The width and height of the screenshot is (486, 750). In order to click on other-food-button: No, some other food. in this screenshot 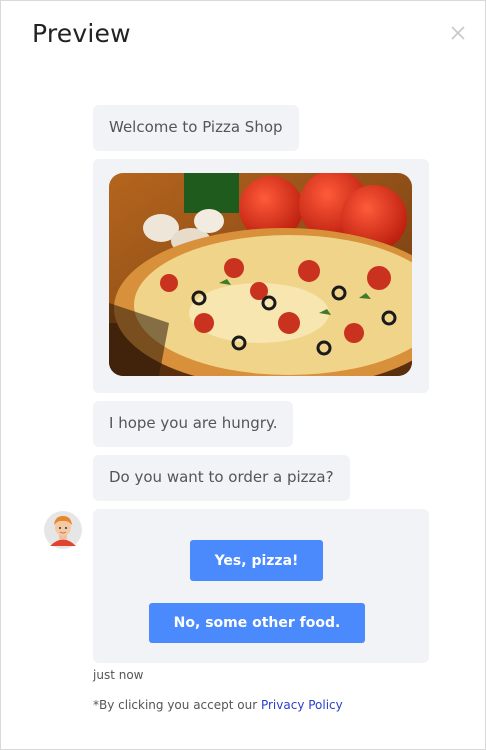, I will do `click(257, 623)`.